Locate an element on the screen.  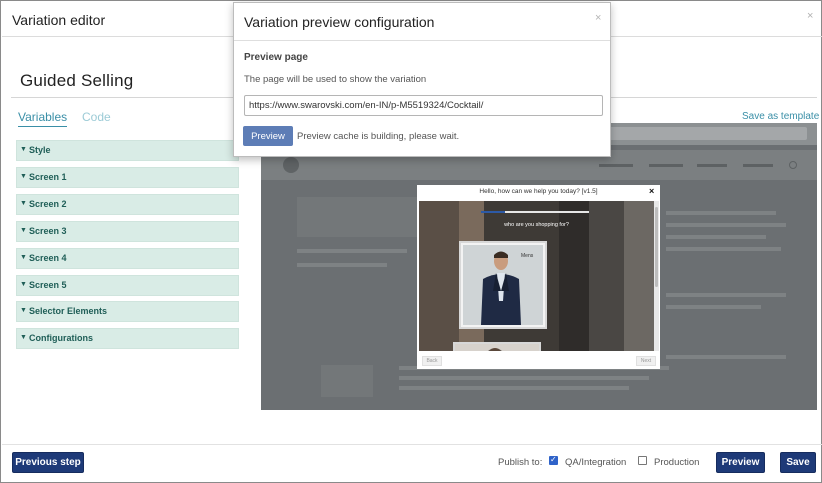
save-button: Save is located at coordinates (798, 462).